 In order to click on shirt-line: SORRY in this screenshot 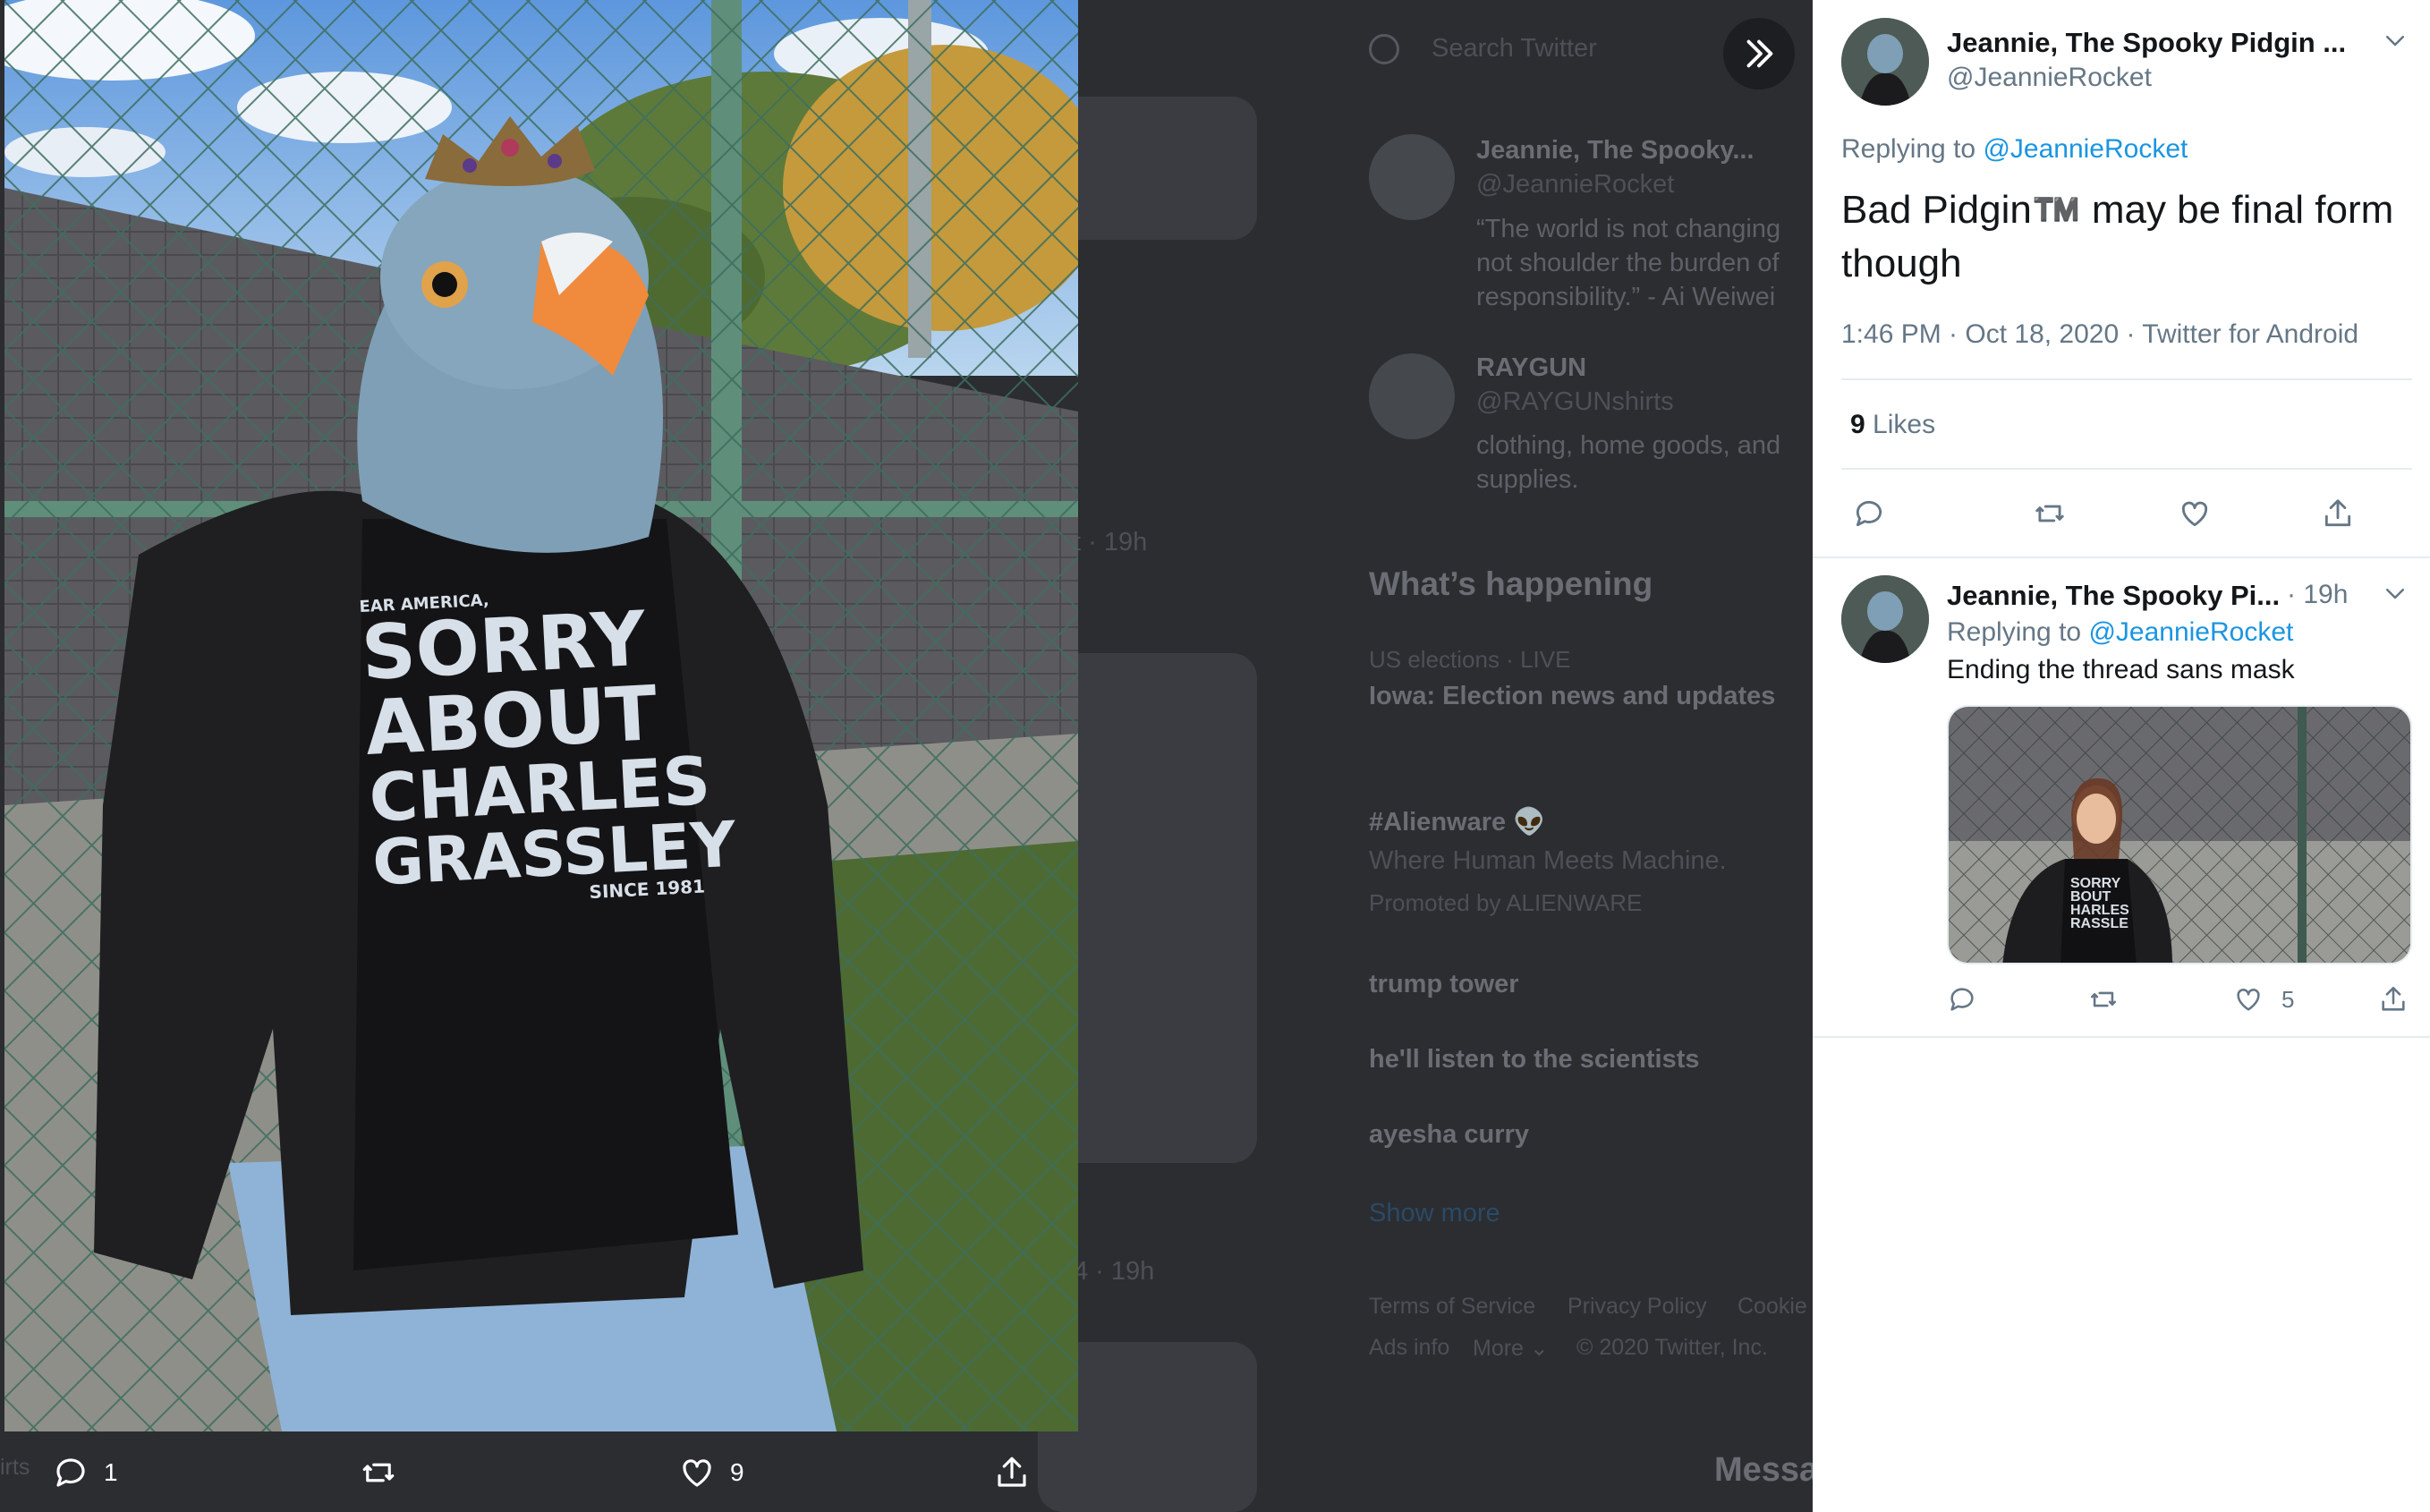, I will do `click(2096, 883)`.